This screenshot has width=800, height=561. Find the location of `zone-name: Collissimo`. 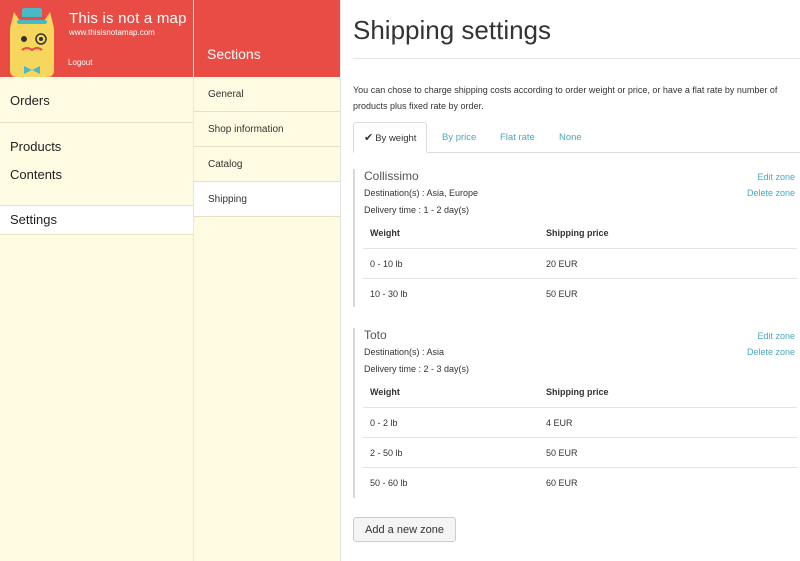

zone-name: Collissimo is located at coordinates (391, 176).